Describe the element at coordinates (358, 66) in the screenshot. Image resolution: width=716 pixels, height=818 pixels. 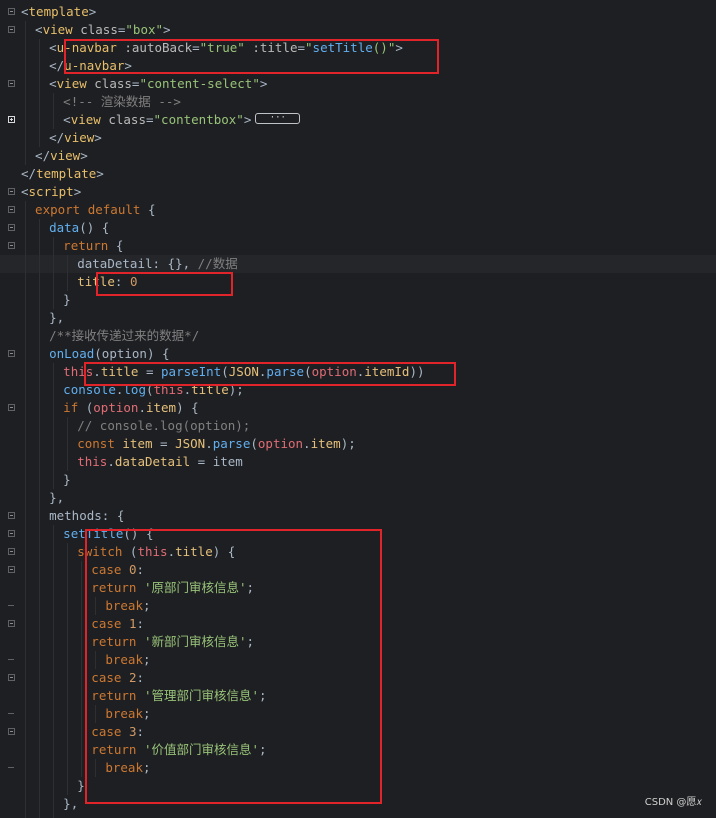
I see `code-line: </u-navbar>` at that location.